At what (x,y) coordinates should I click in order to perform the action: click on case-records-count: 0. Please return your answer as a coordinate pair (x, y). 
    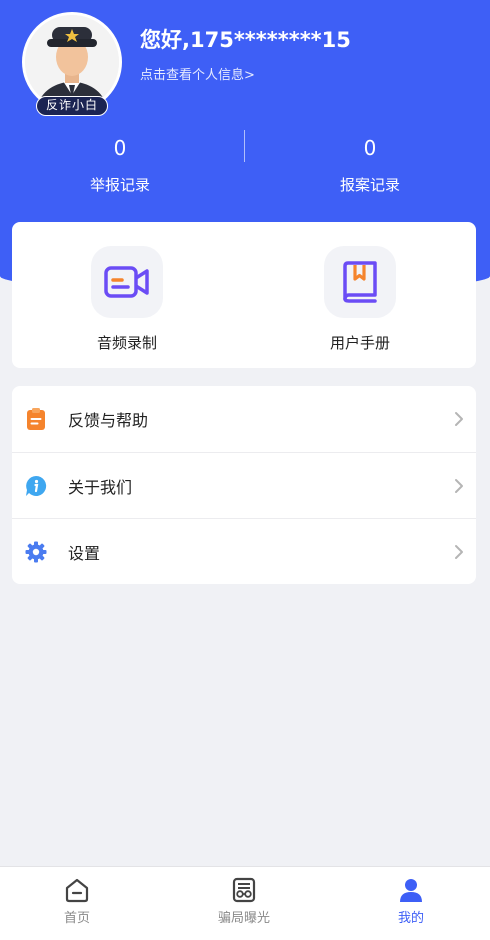
    Looking at the image, I should click on (370, 148).